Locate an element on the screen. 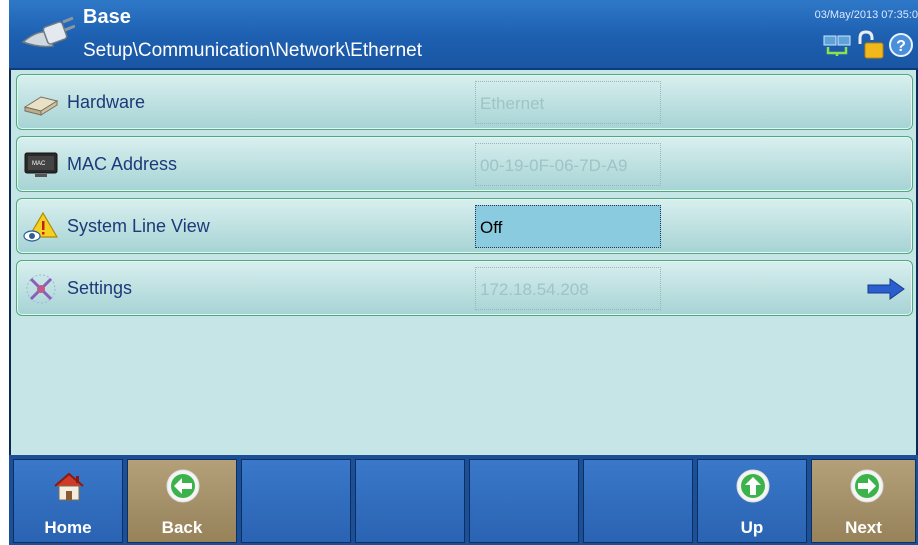  network-status-icon is located at coordinates (838, 45).